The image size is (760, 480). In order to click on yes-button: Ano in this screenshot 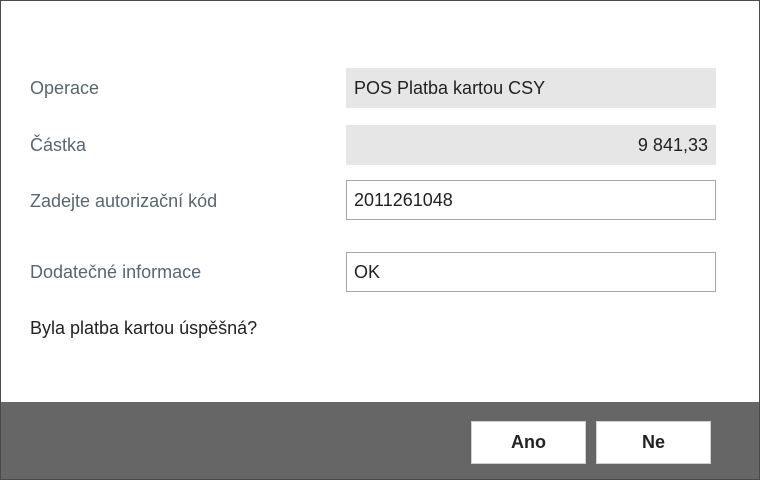, I will do `click(528, 442)`.